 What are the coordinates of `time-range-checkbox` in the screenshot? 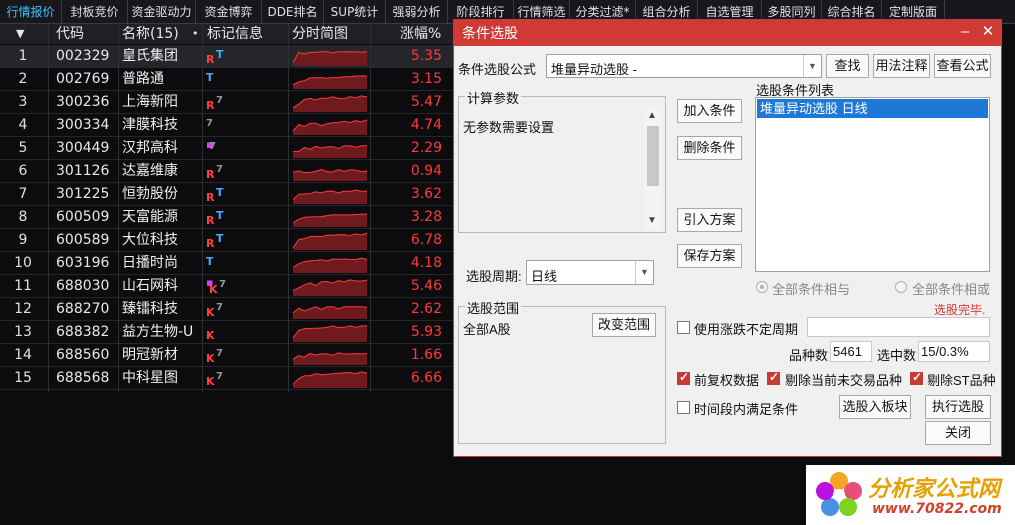 It's located at (683, 407).